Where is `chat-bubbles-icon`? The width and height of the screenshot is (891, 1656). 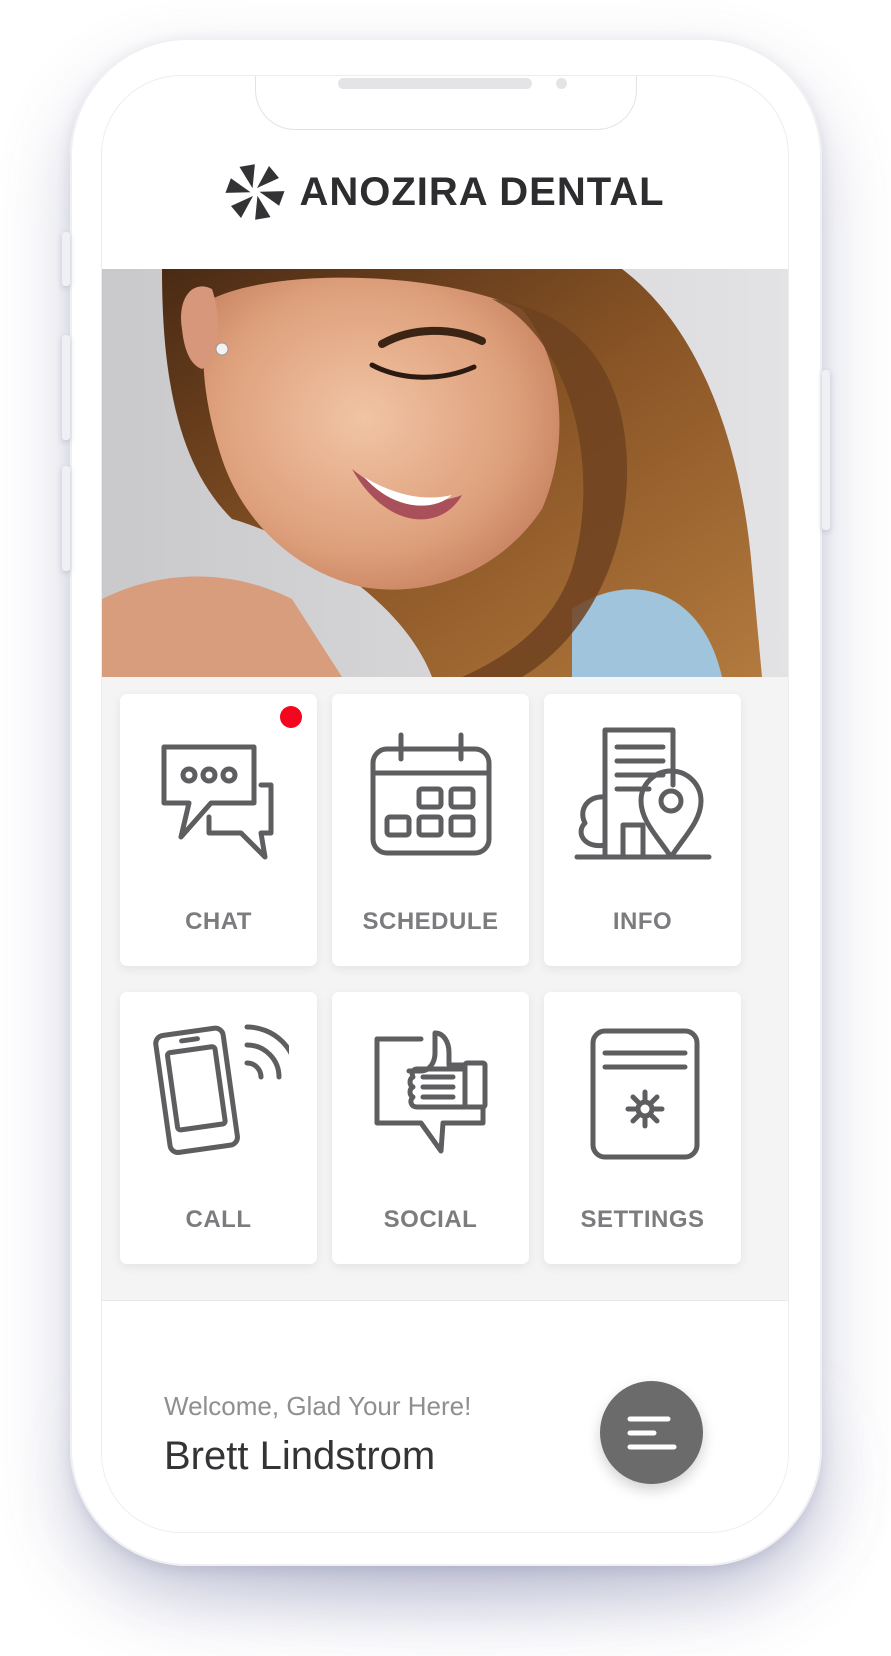
chat-bubbles-icon is located at coordinates (217, 802).